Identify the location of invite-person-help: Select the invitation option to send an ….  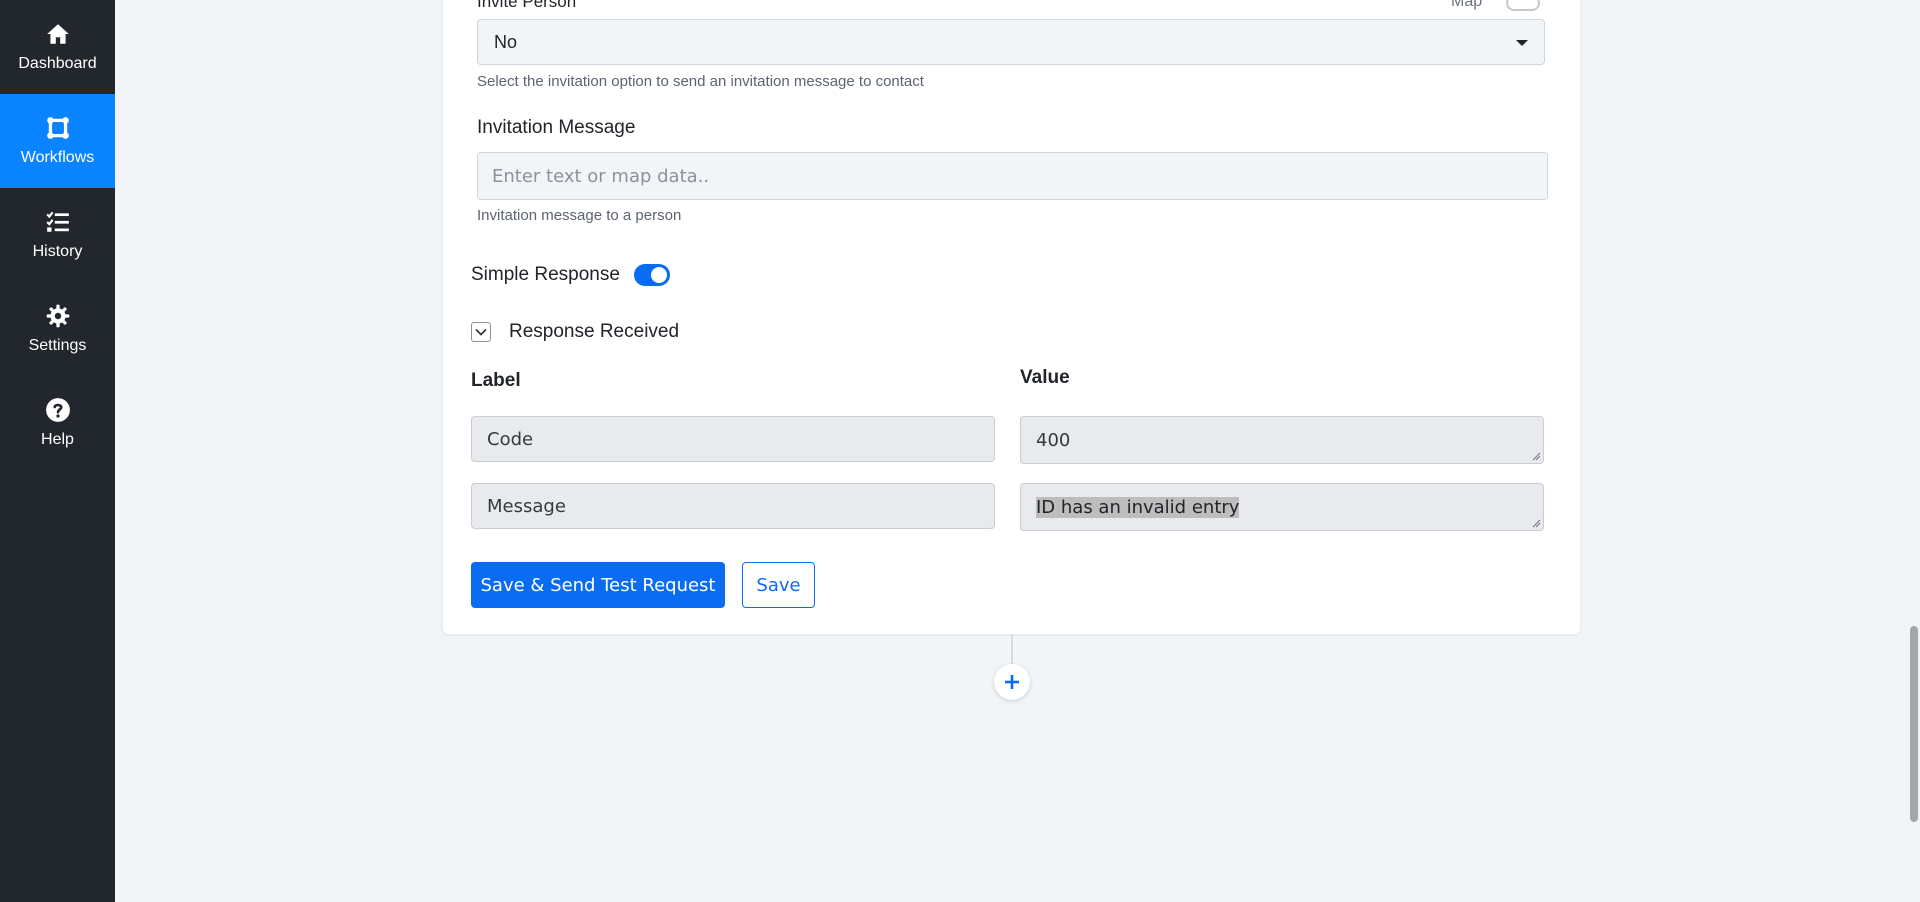
(700, 81).